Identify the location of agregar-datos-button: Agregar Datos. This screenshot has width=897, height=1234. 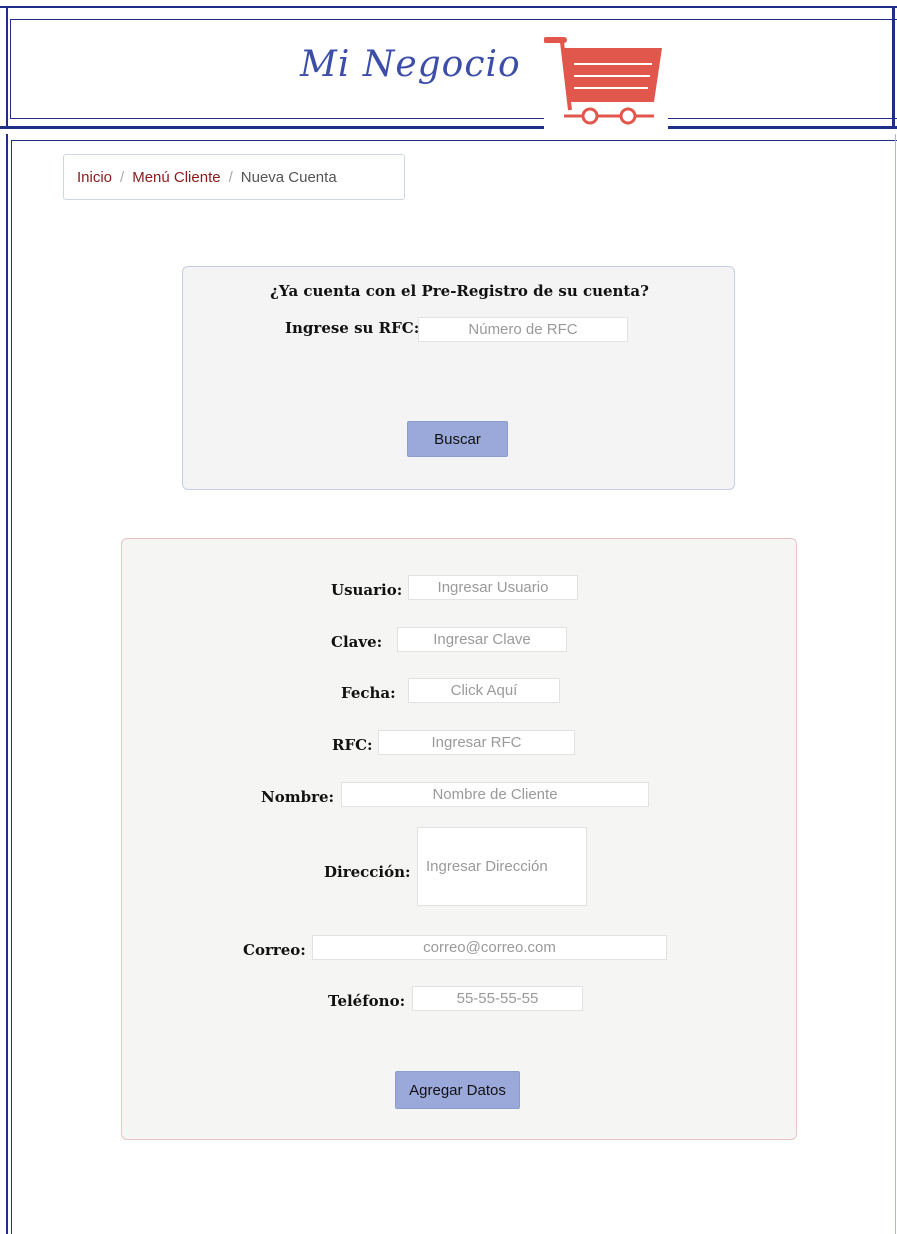
(457, 1090).